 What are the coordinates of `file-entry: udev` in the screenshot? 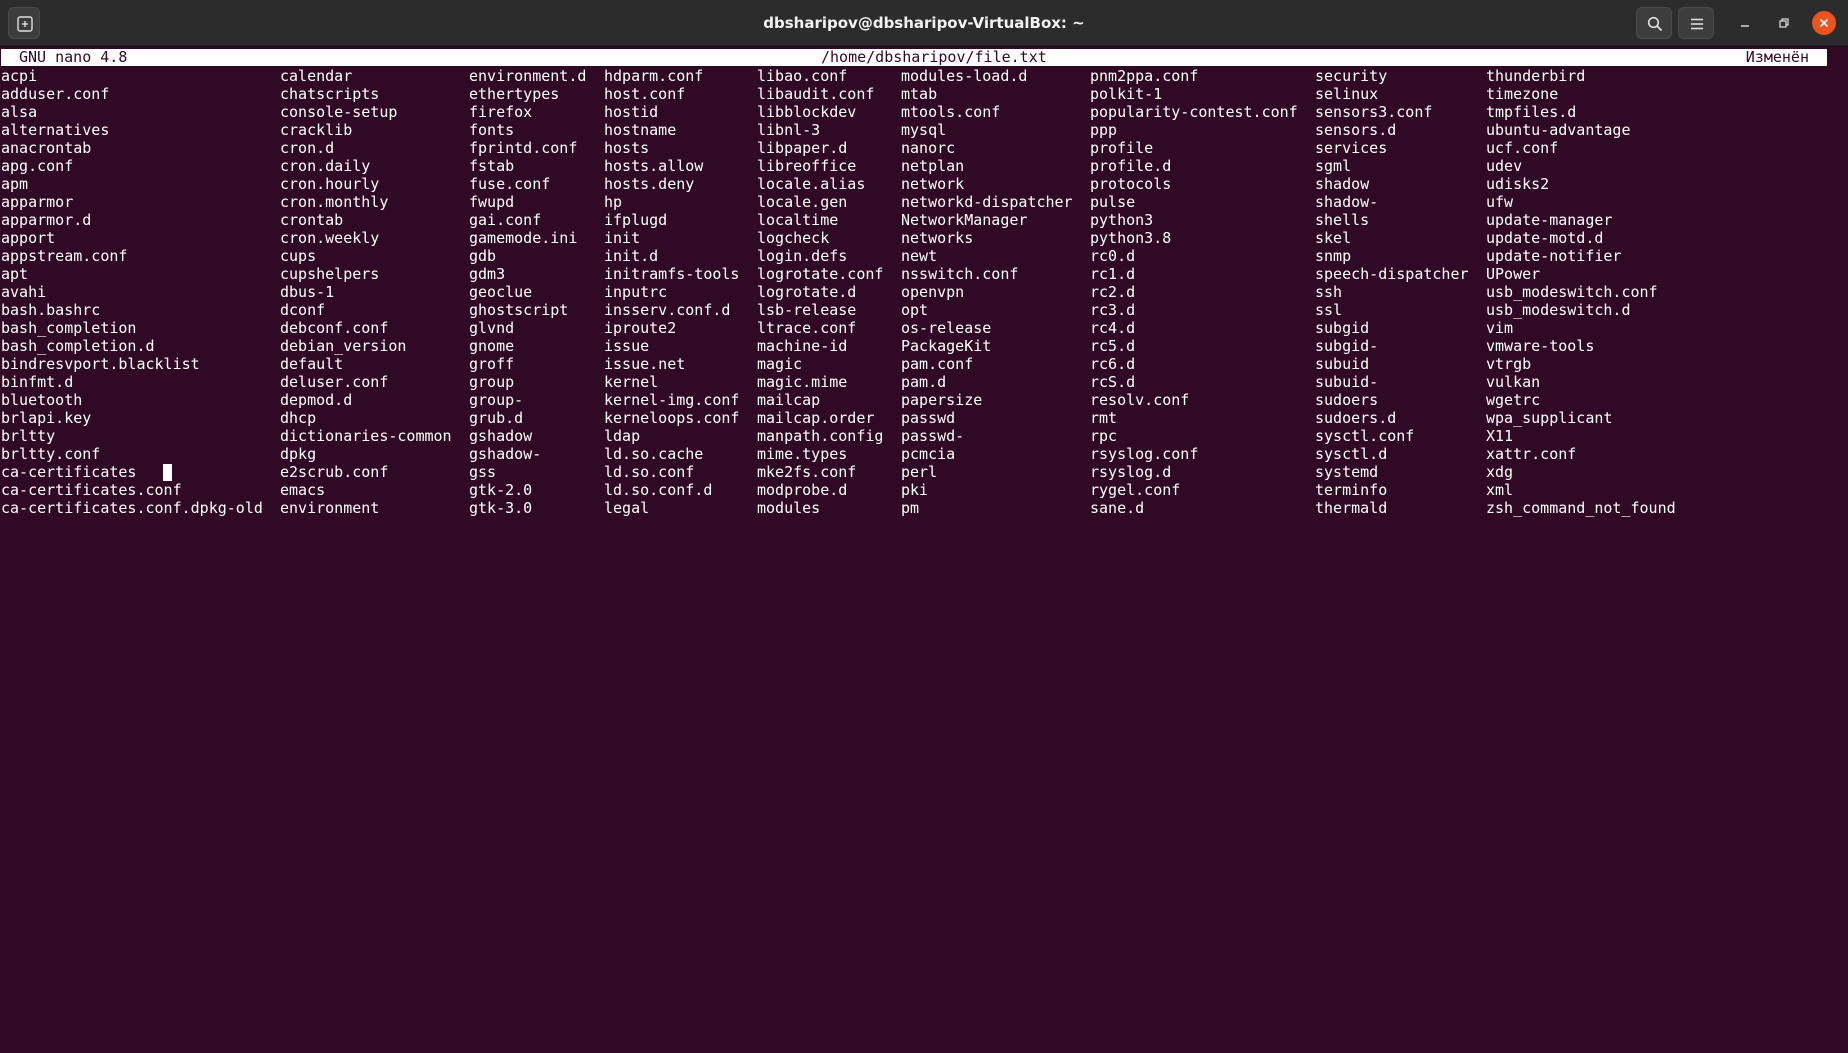 It's located at (1504, 166).